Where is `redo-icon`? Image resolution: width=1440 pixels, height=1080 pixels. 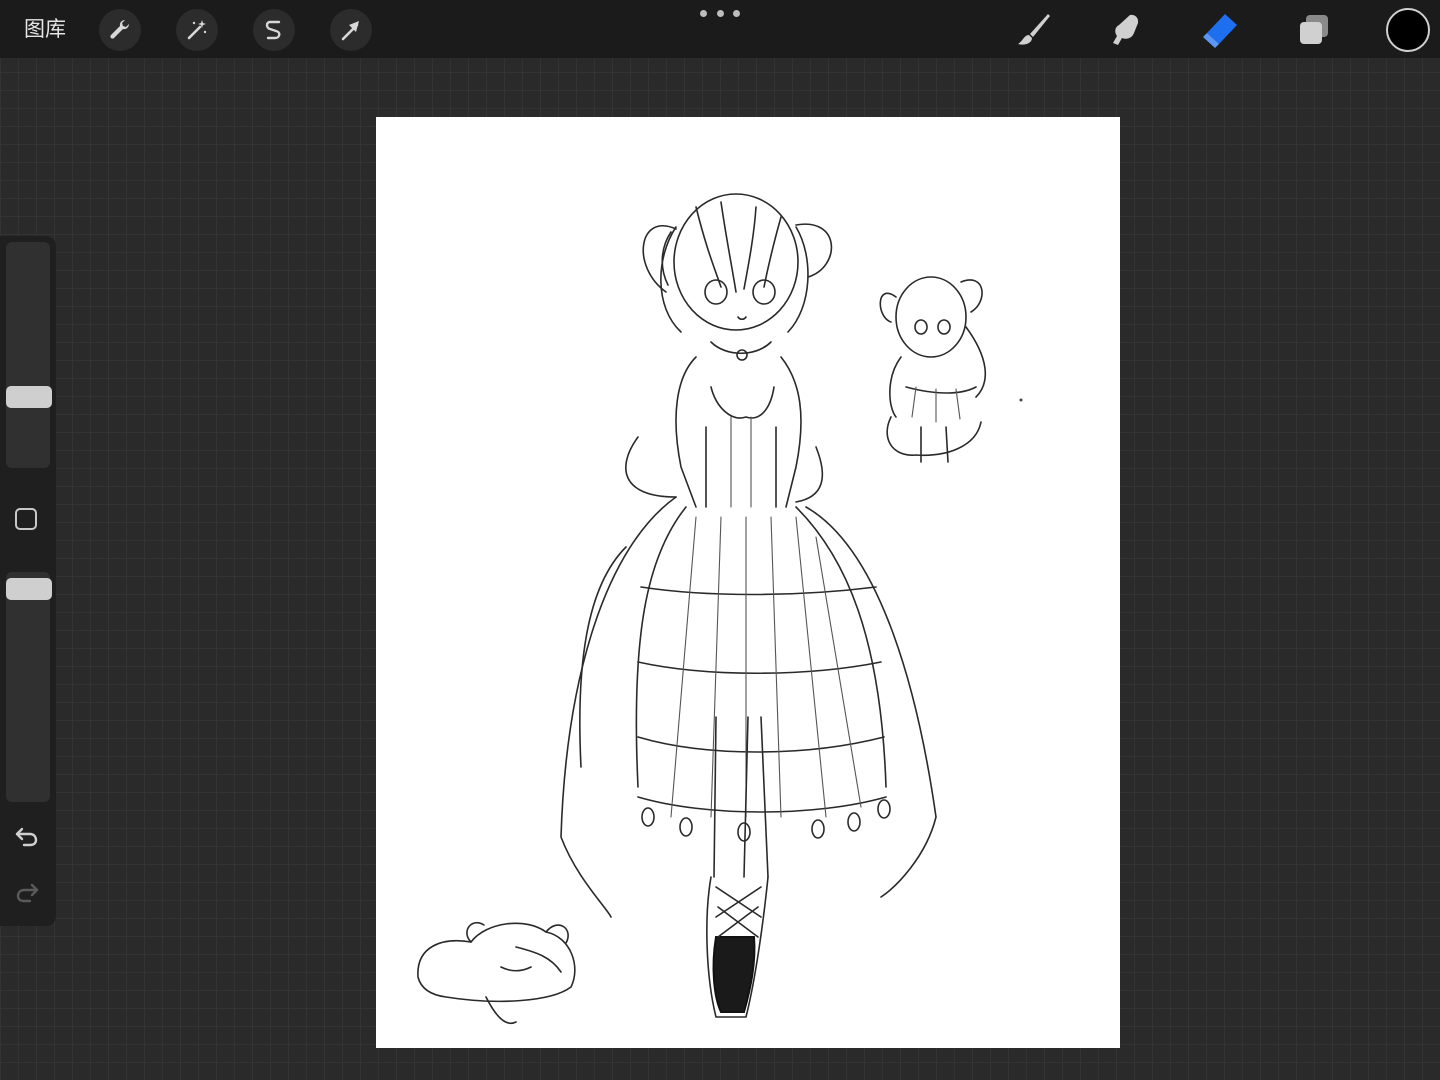
redo-icon is located at coordinates (27, 893).